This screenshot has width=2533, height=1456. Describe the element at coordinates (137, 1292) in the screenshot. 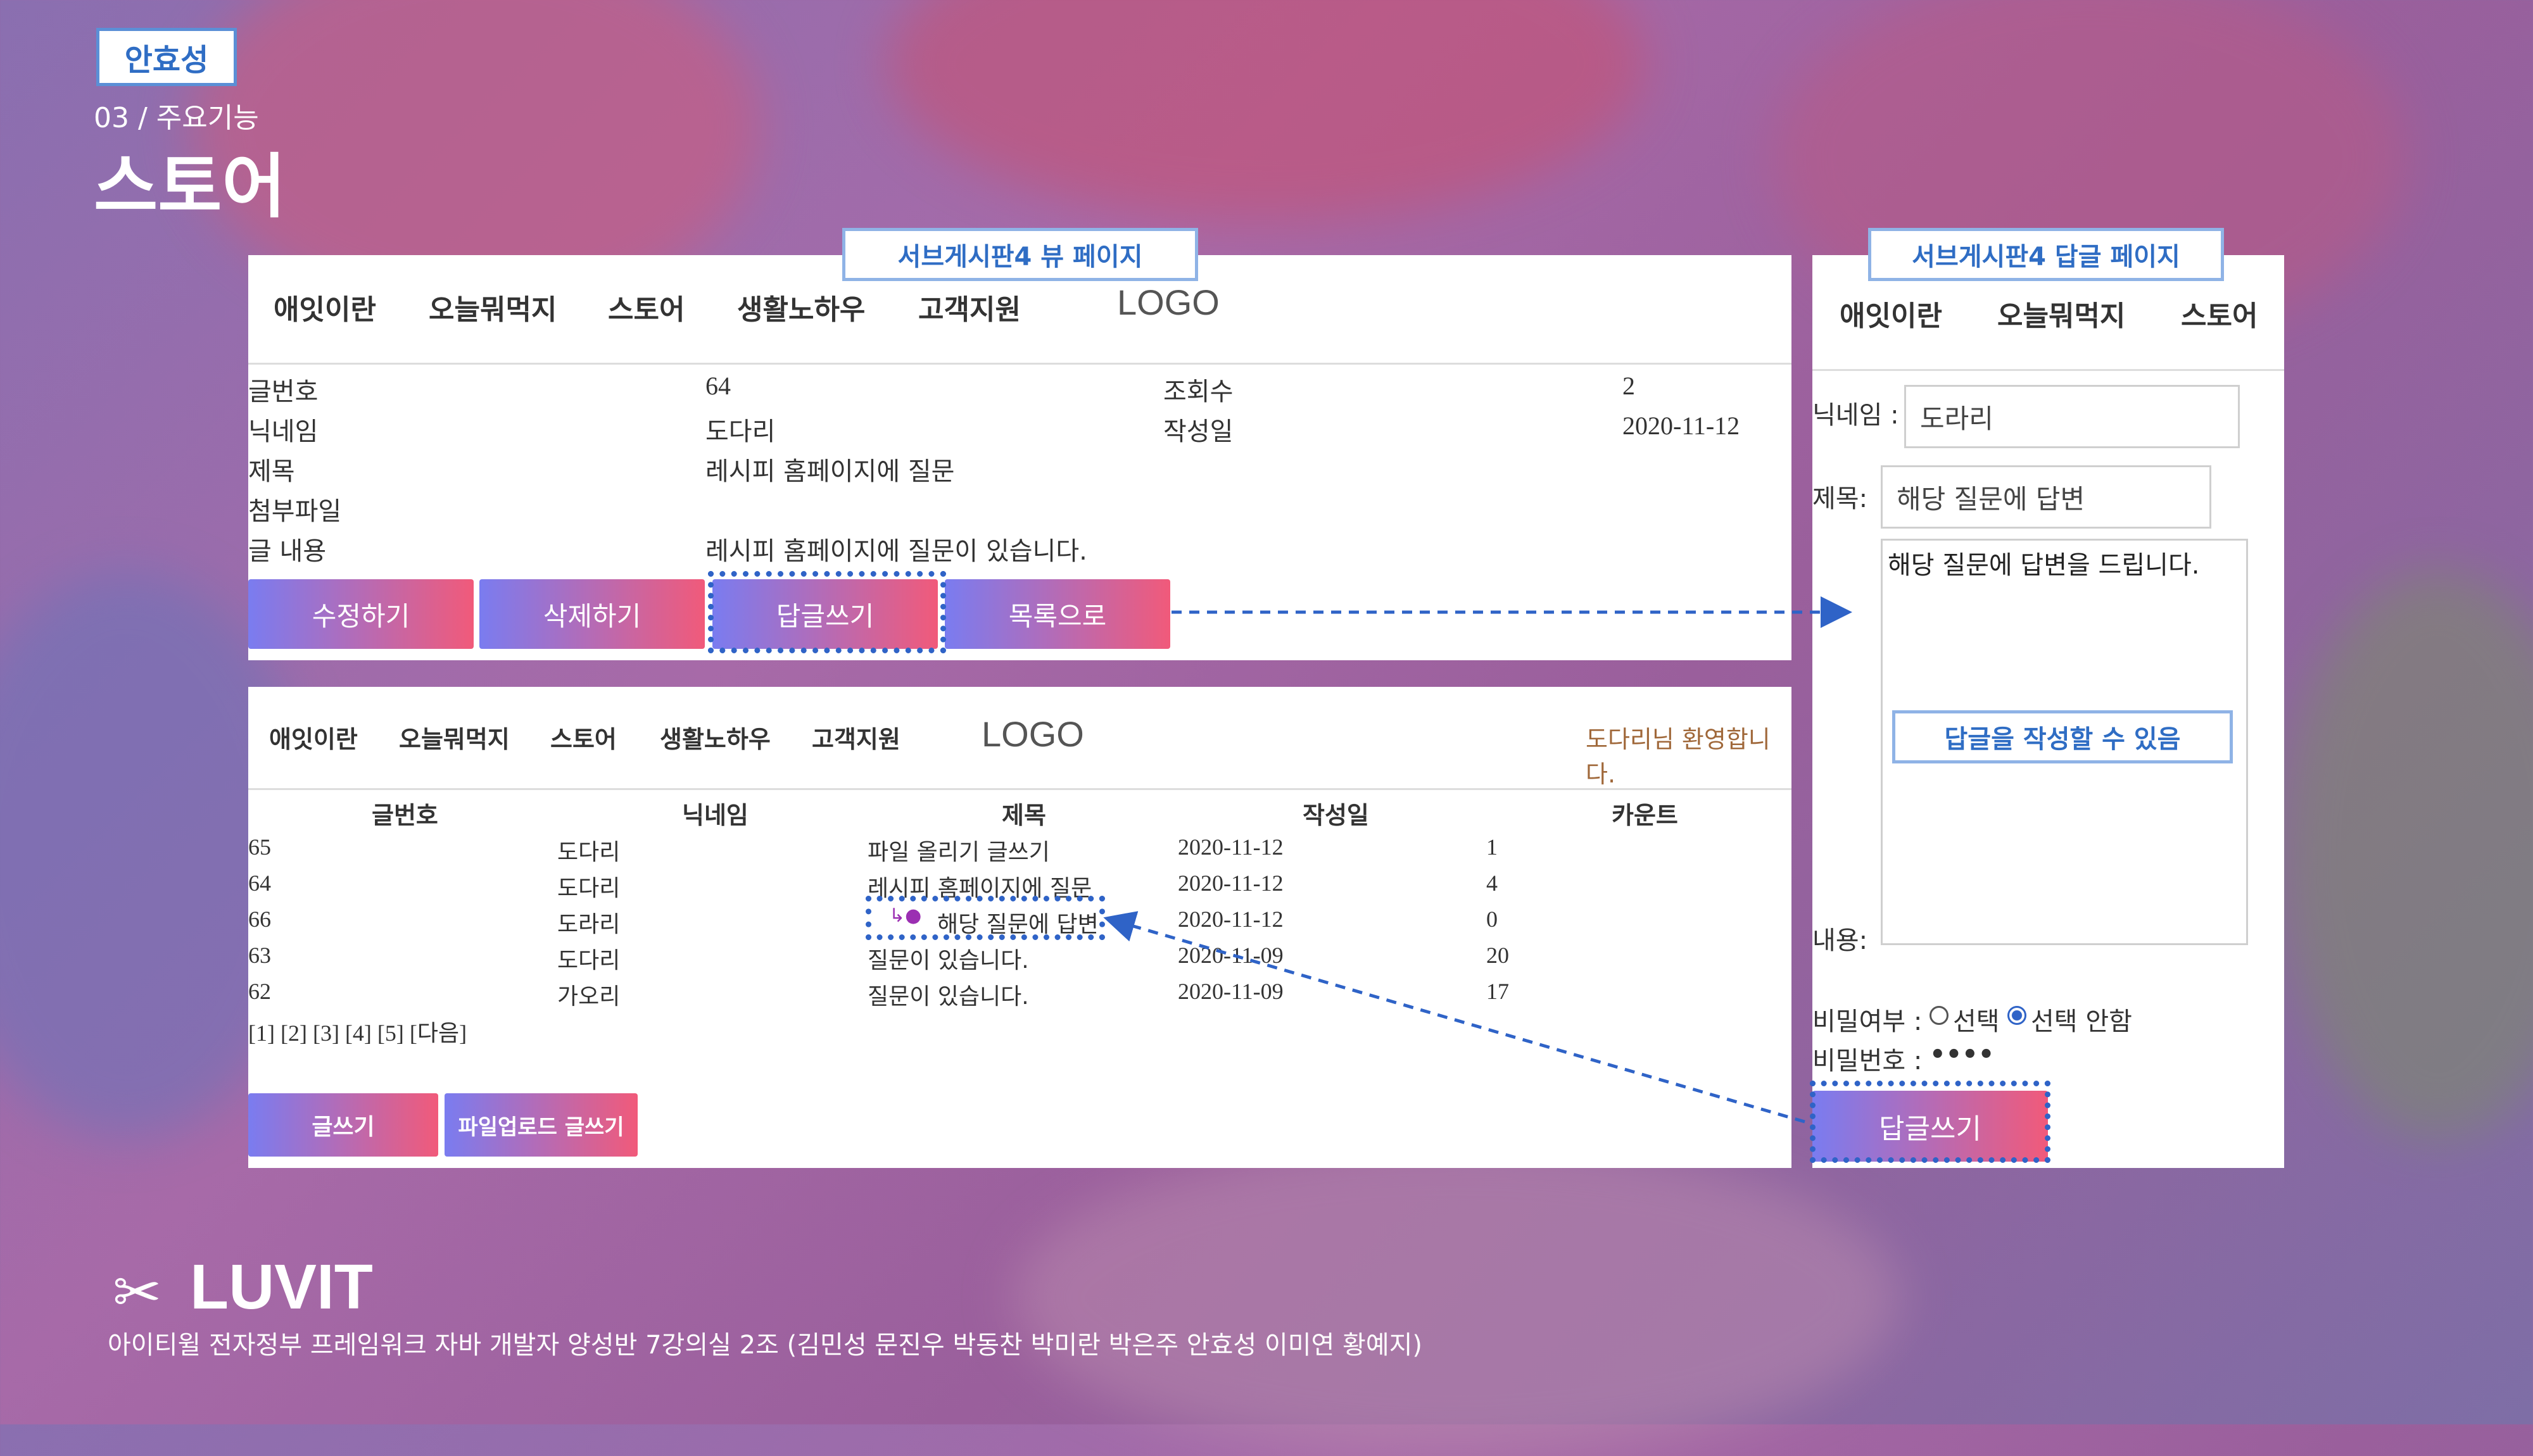

I see `brand-icon: ✂` at that location.